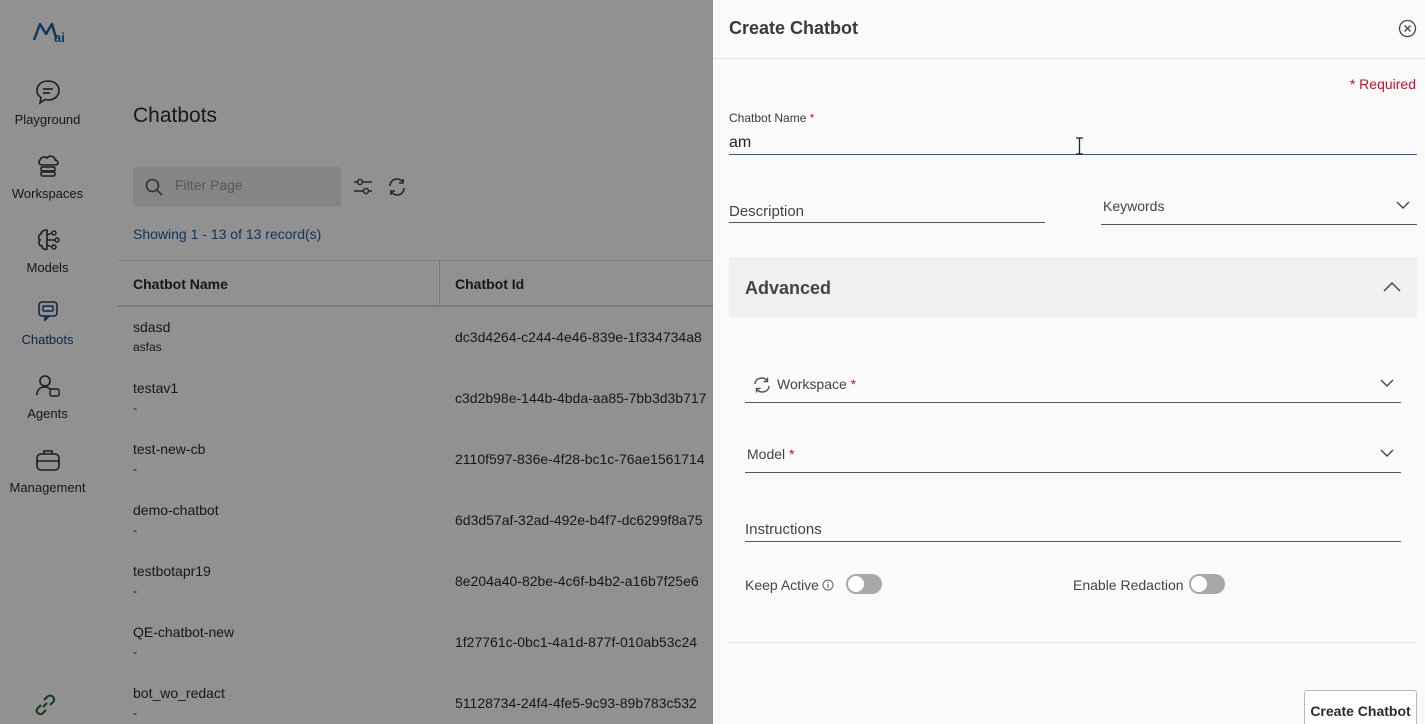 This screenshot has height=724, width=1425. What do you see at coordinates (1259, 224) in the screenshot?
I see `keywords-select` at bounding box center [1259, 224].